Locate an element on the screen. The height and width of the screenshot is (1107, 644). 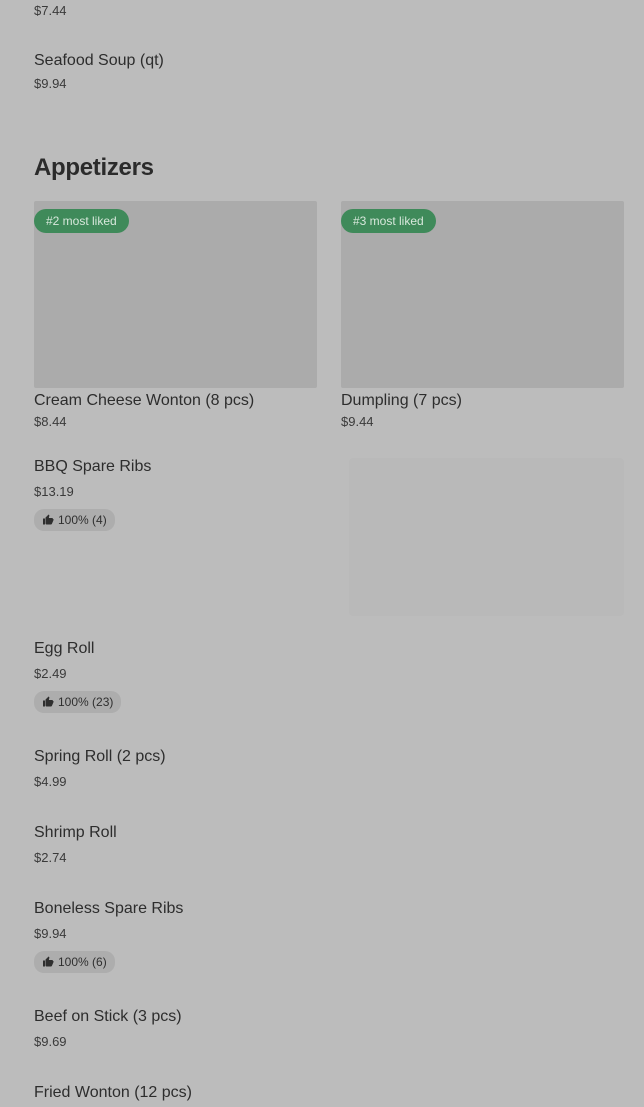
most-liked-badge: #3 most liked is located at coordinates (388, 221).